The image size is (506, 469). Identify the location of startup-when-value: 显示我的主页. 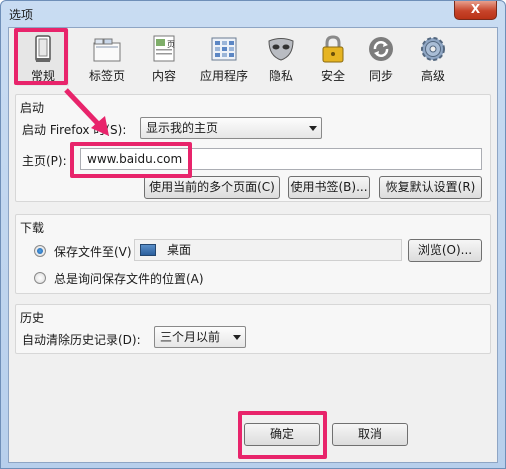
(182, 128).